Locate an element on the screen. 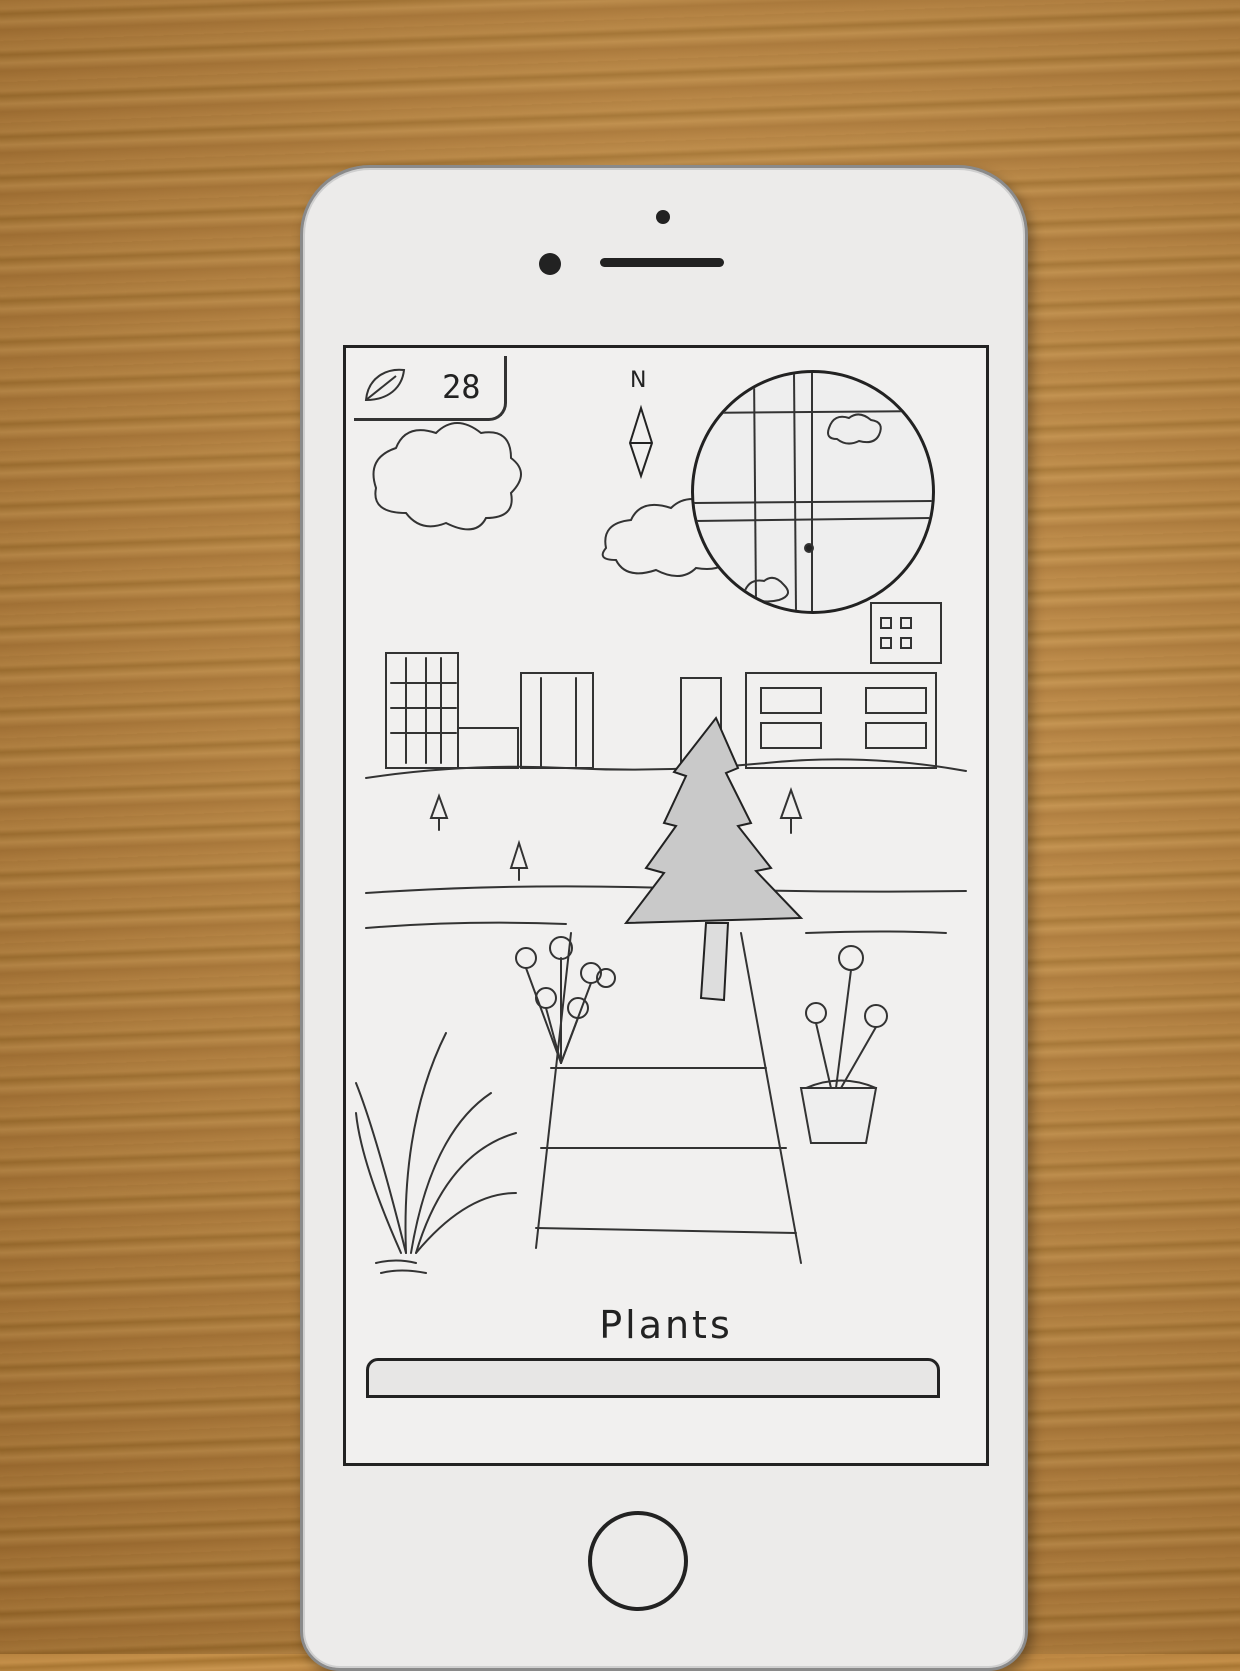  leaf-count: 28 is located at coordinates (461, 387).